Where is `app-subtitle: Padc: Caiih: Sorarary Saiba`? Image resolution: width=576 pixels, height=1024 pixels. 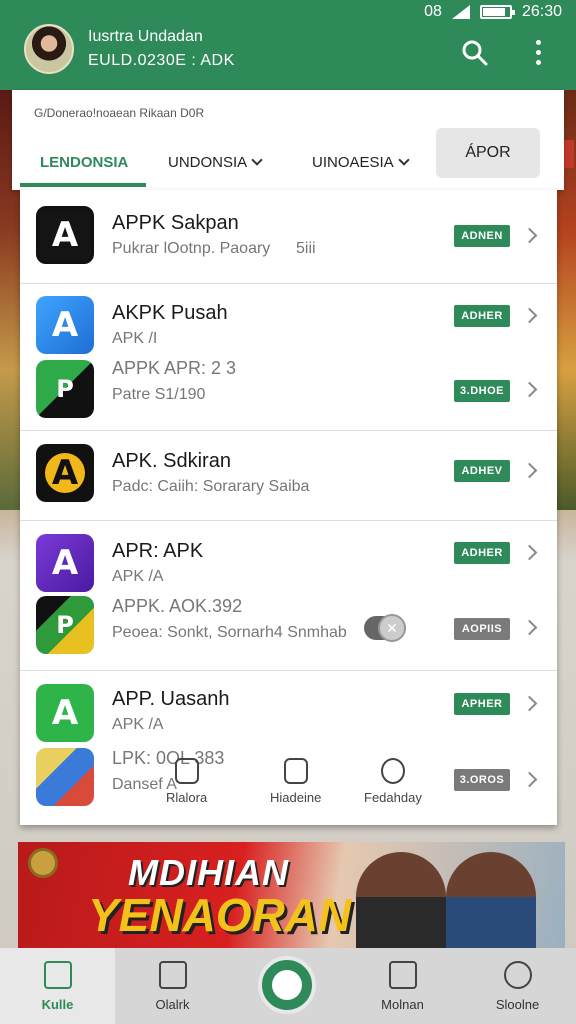
app-subtitle: Padc: Caiih: Sorarary Saiba is located at coordinates (211, 486).